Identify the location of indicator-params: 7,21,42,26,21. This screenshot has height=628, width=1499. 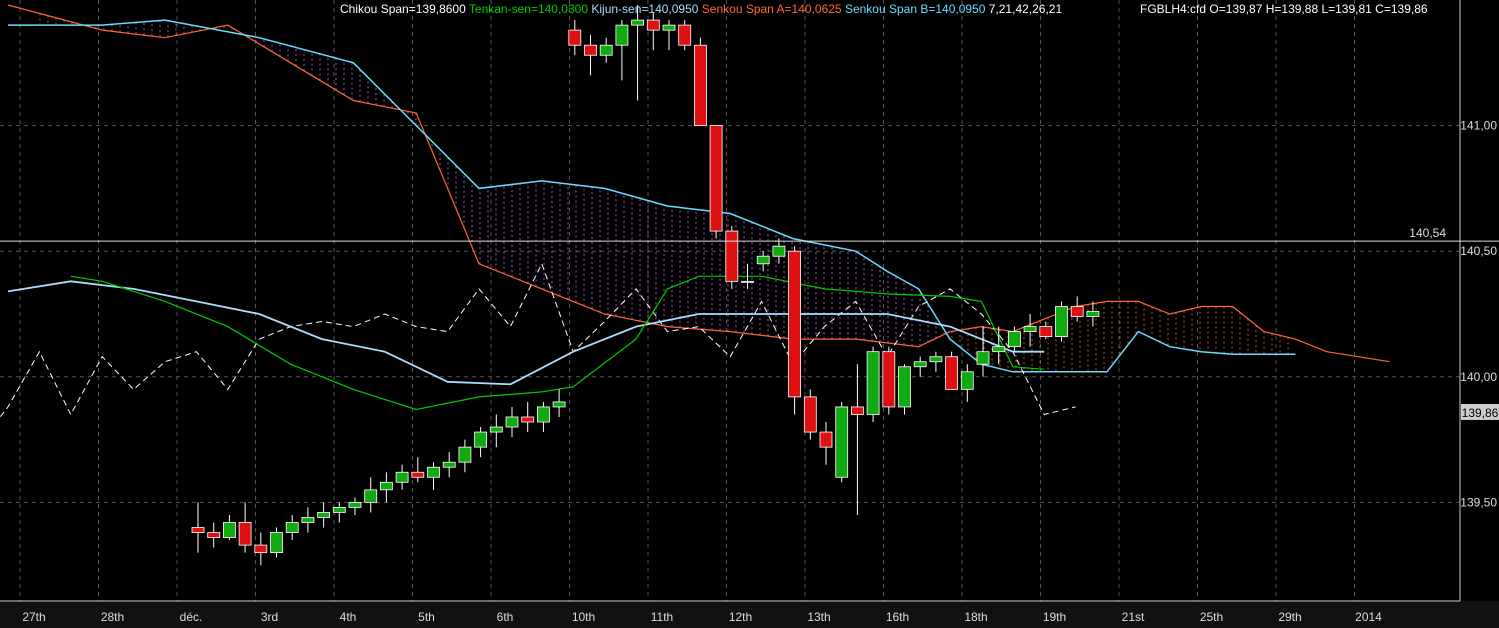
(1025, 9).